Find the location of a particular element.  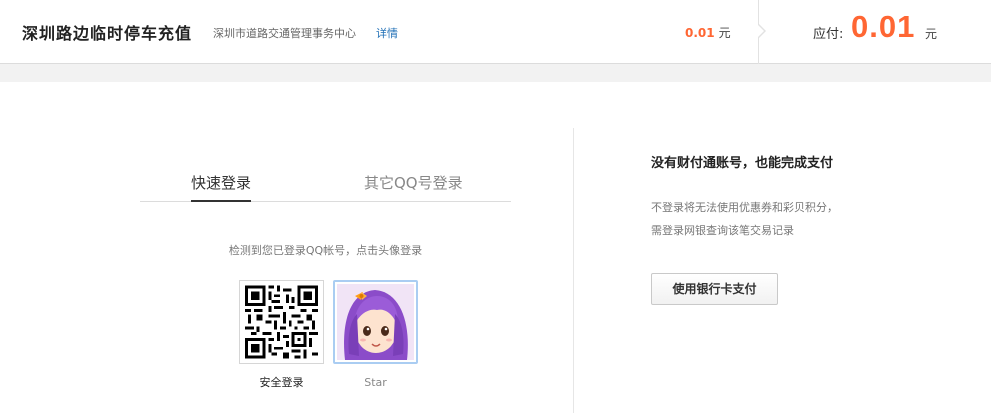

qq-avatar-login-button is located at coordinates (375, 322).